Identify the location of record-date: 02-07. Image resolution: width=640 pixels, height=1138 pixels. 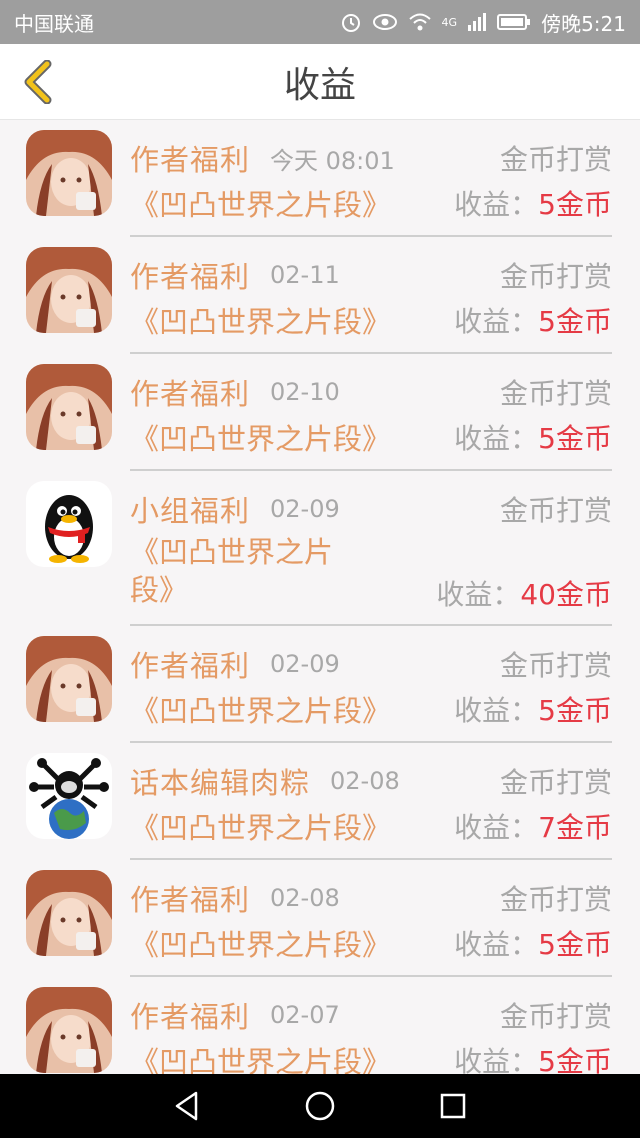
(305, 1015).